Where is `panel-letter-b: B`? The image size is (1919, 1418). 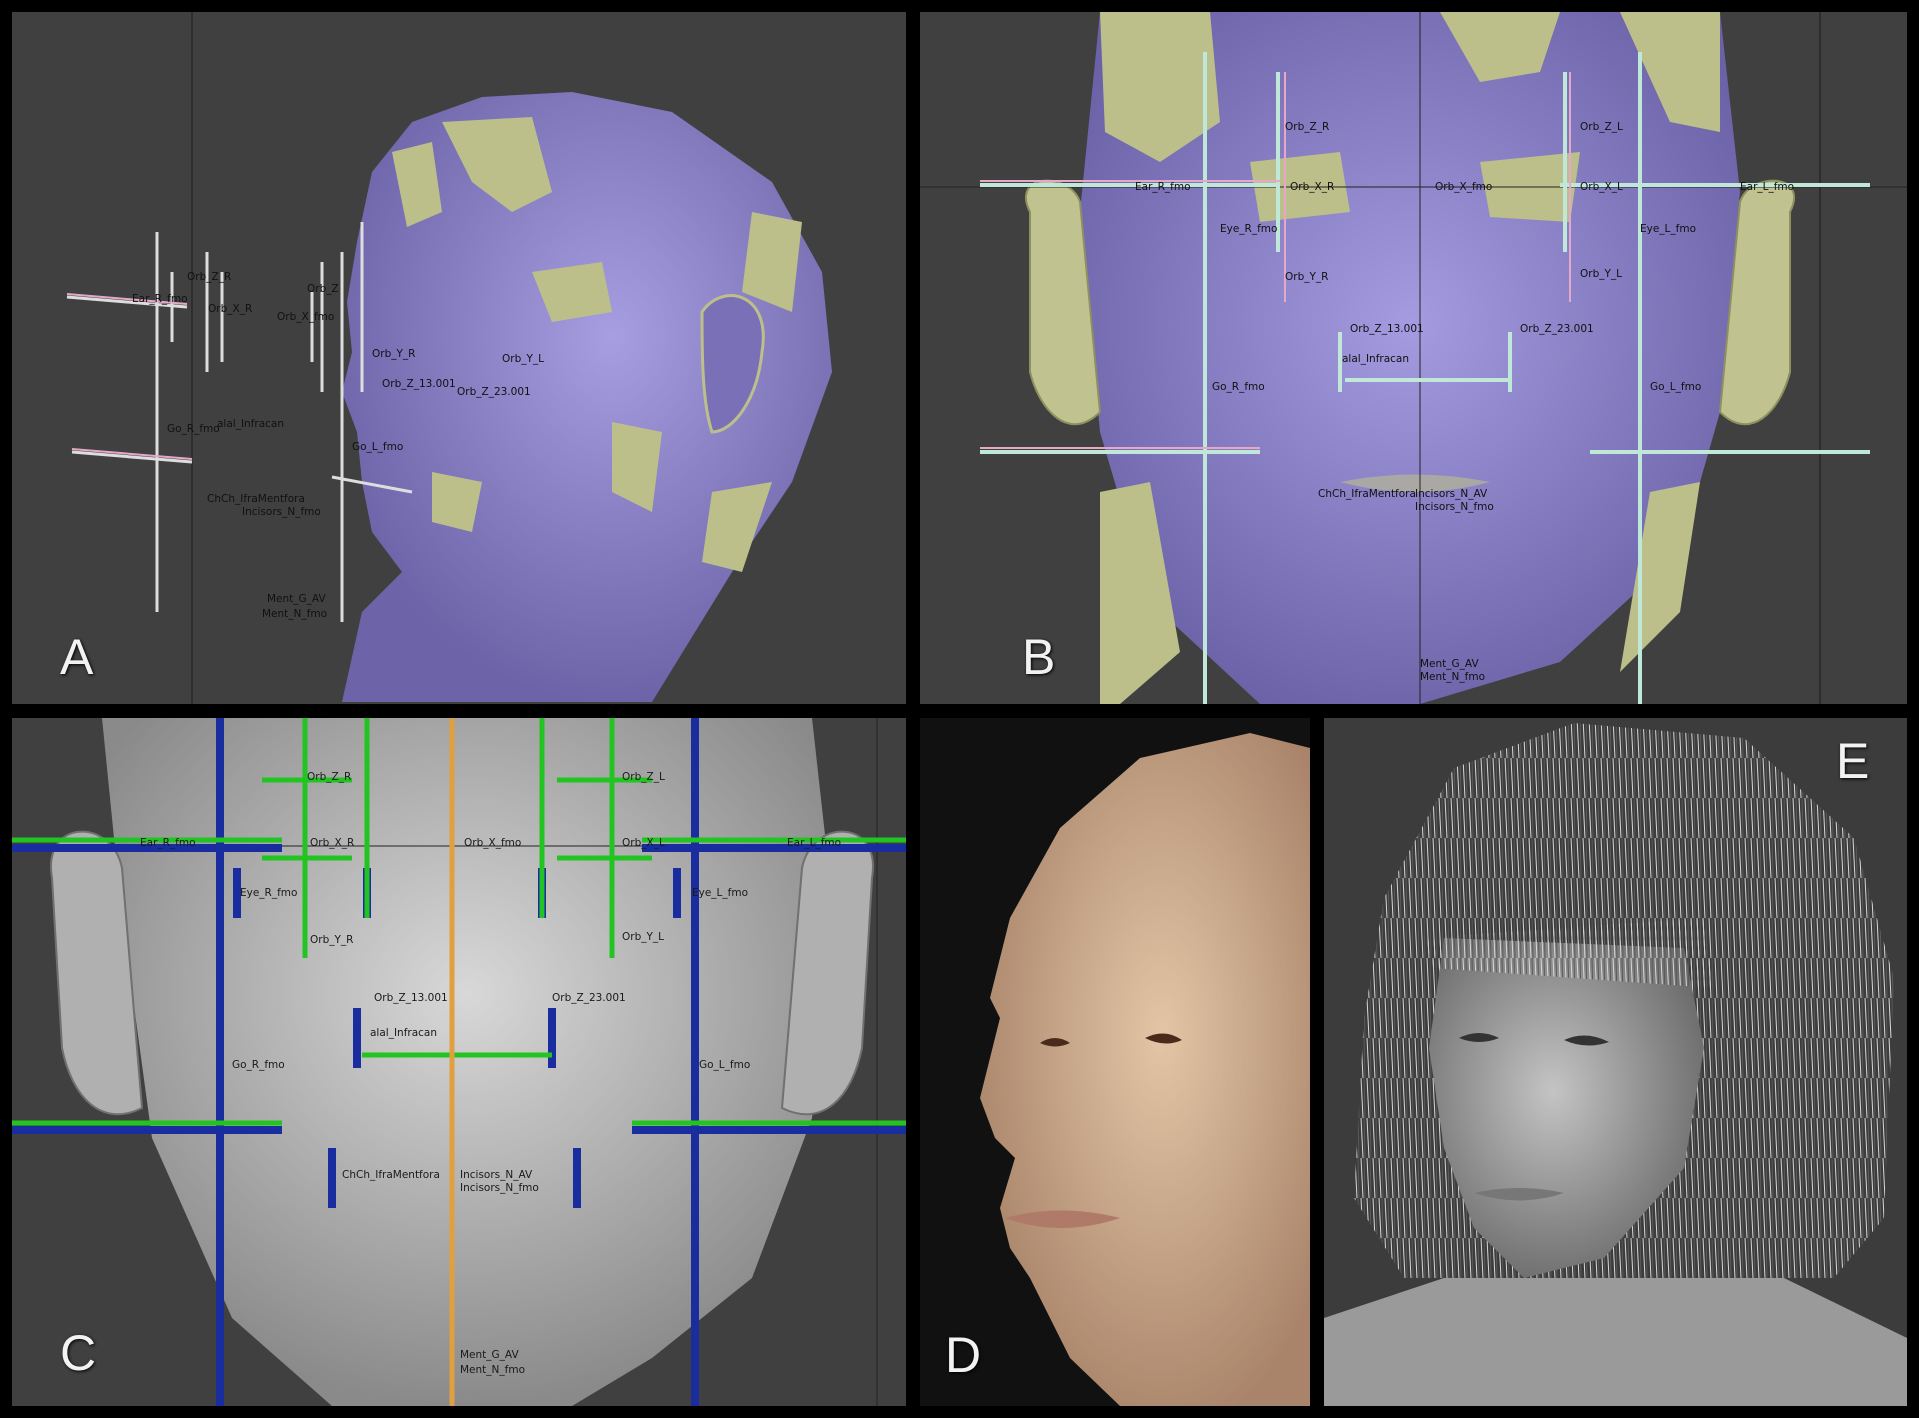
panel-letter-b: B is located at coordinates (1039, 657).